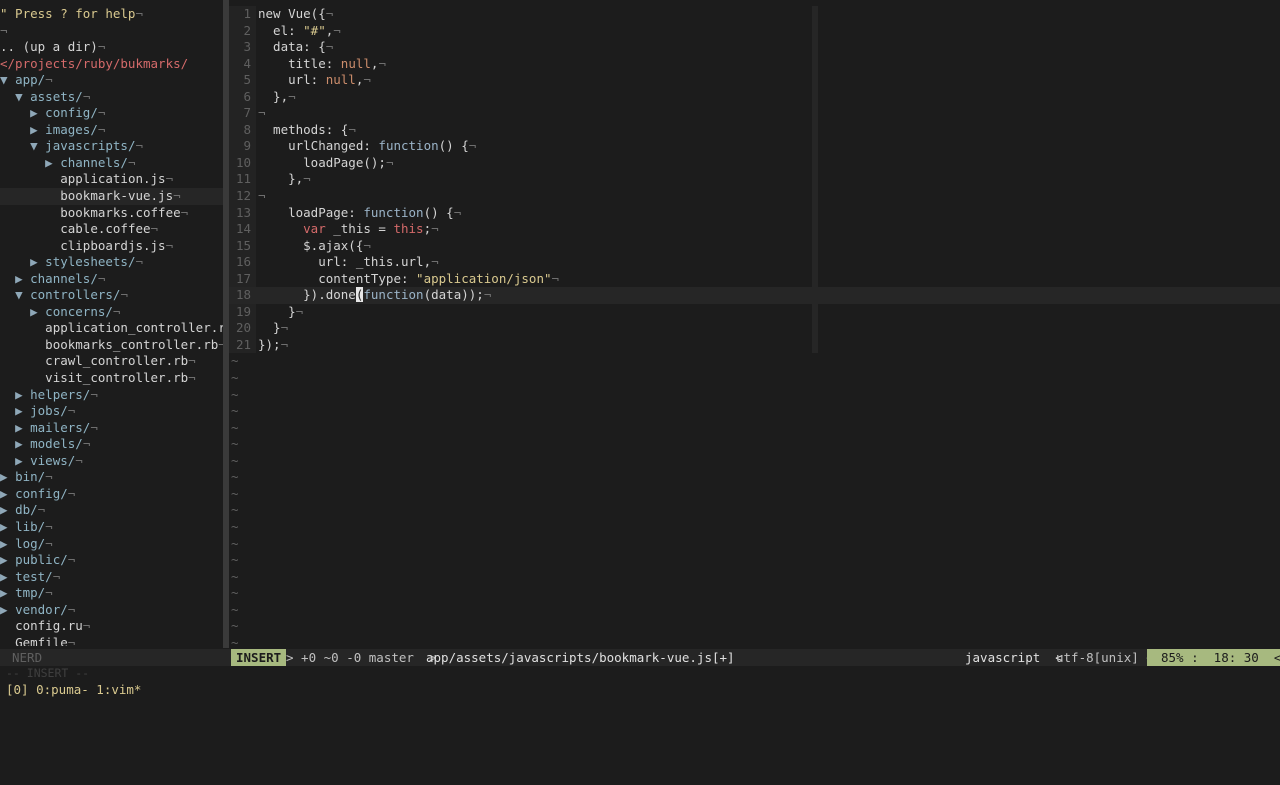 This screenshot has width=1280, height=785. Describe the element at coordinates (754, 345) in the screenshot. I see `code-line: 21});¬` at that location.